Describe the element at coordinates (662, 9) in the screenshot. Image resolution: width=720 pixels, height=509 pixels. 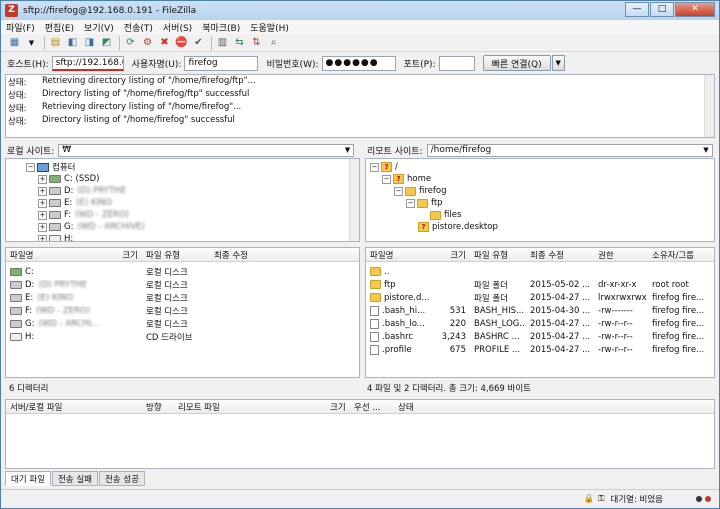
I see `maximize-button: □` at that location.